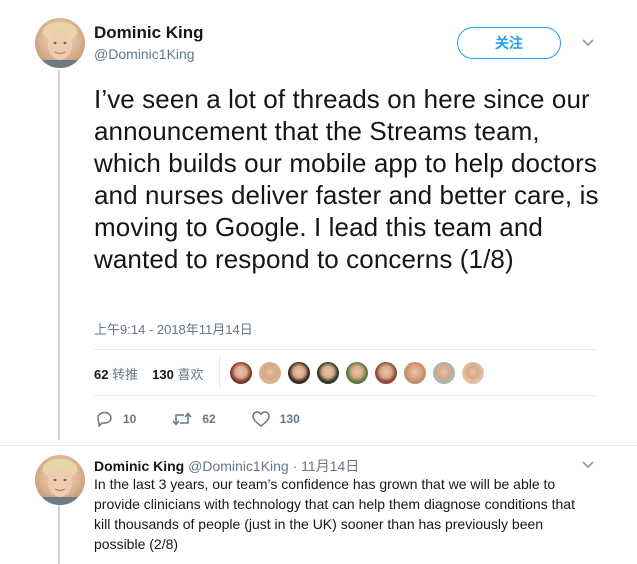 This screenshot has height=564, width=637. Describe the element at coordinates (509, 43) in the screenshot. I see `follow-button: 关注` at that location.